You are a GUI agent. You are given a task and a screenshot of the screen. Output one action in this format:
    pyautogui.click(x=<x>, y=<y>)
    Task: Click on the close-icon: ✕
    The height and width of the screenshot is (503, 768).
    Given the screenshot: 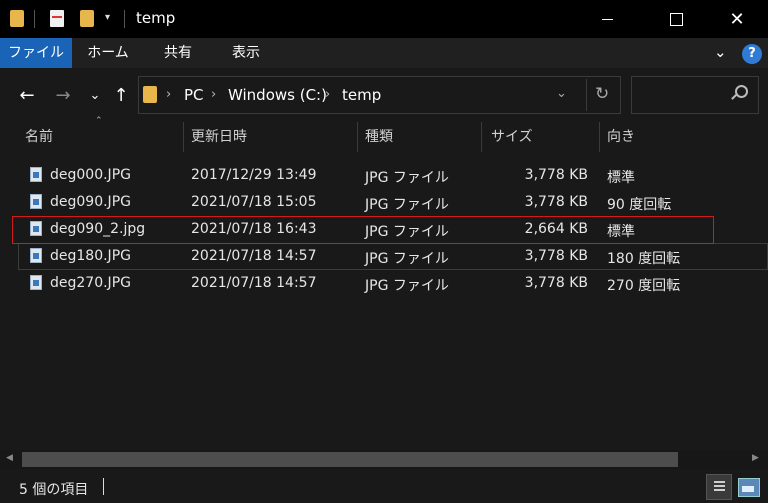 What is the action you would take?
    pyautogui.click(x=737, y=19)
    